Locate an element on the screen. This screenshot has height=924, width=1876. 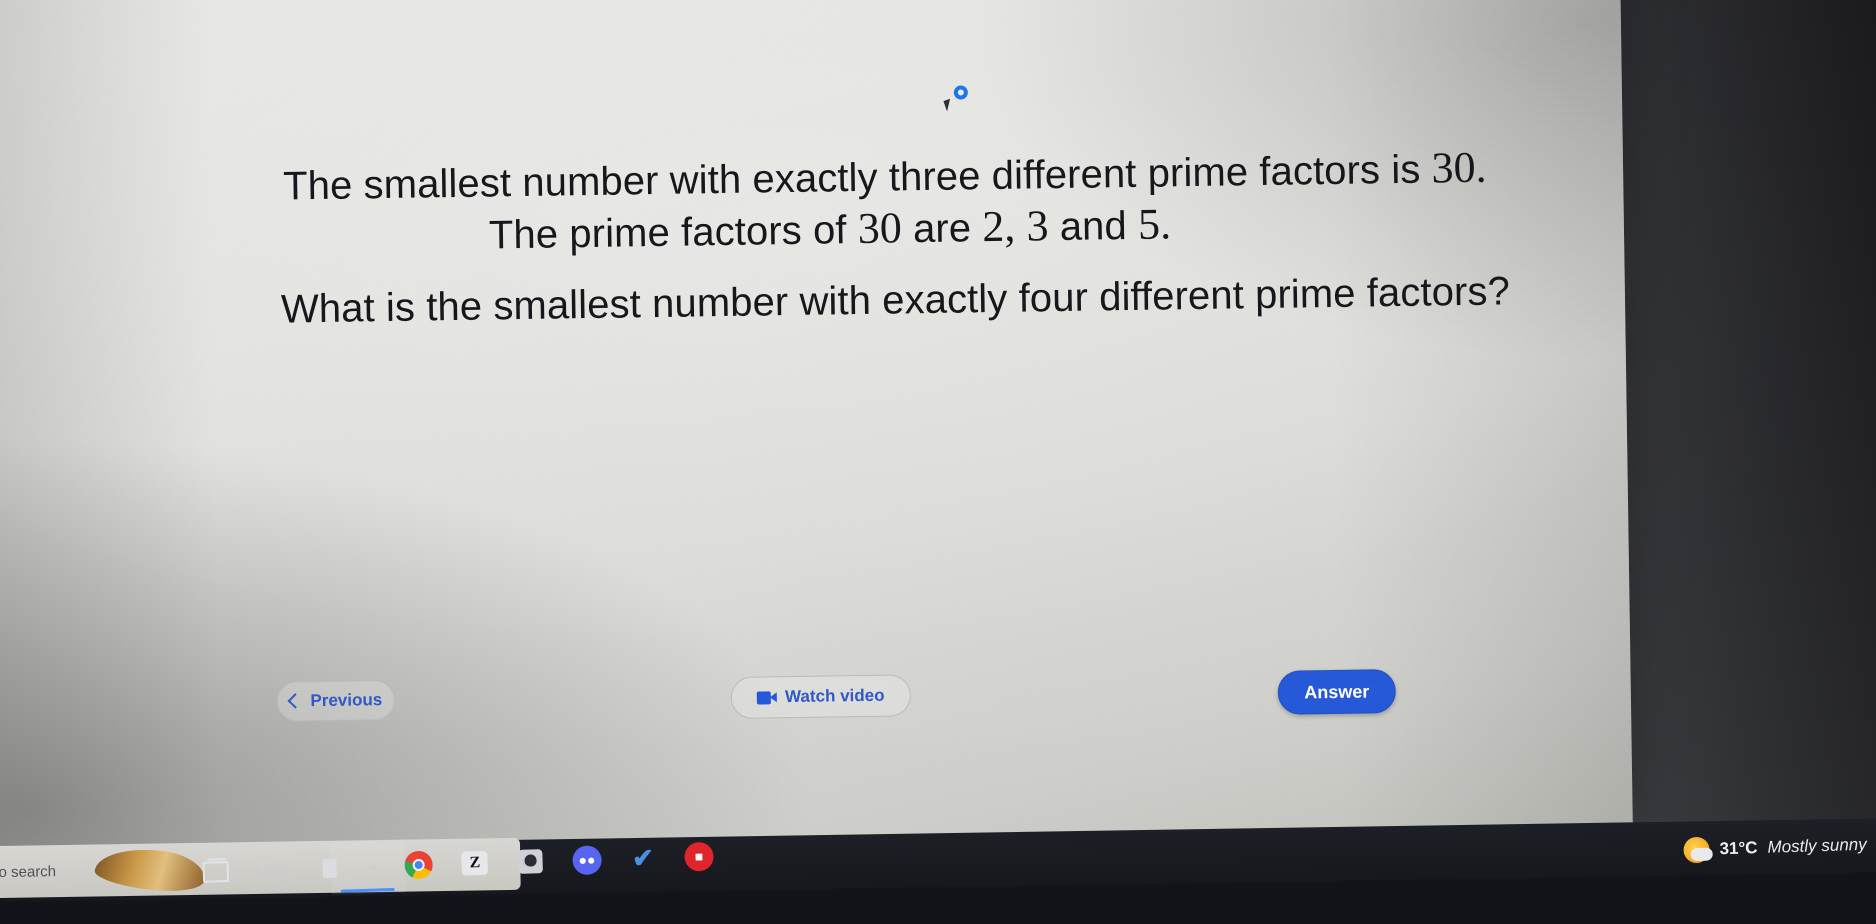
weather-condition: Mostly sunny is located at coordinates (1817, 845).